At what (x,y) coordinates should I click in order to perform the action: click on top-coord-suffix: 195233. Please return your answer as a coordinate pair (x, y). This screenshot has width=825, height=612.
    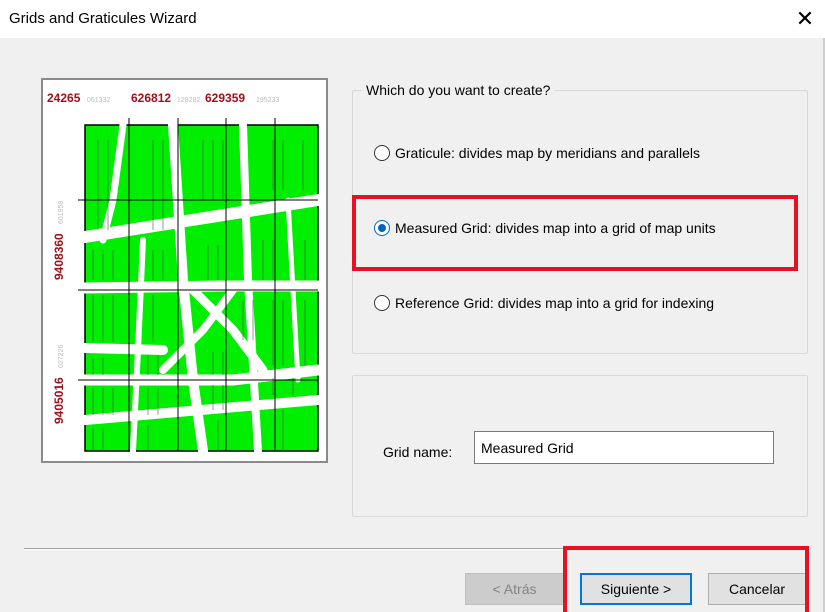
    Looking at the image, I should click on (267, 100).